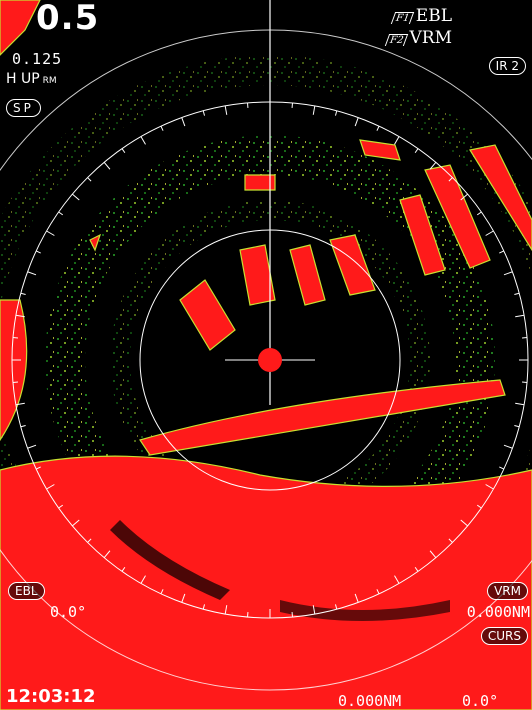  Describe the element at coordinates (51, 696) in the screenshot. I see `clock-time: 12:03:12` at that location.